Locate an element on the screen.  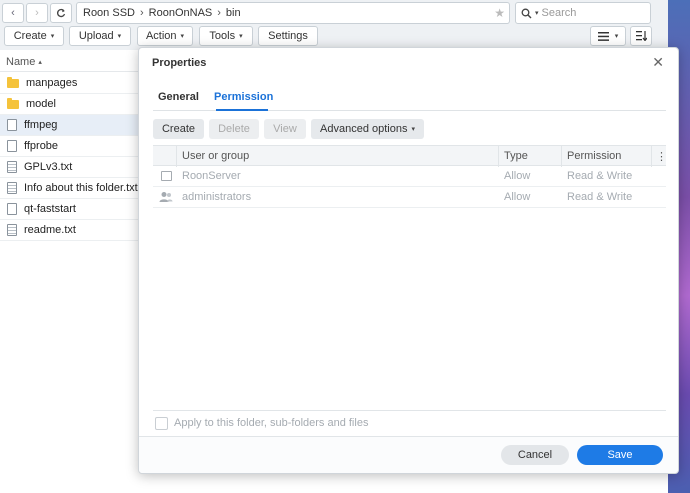
file-row: model is located at coordinates (70, 104).